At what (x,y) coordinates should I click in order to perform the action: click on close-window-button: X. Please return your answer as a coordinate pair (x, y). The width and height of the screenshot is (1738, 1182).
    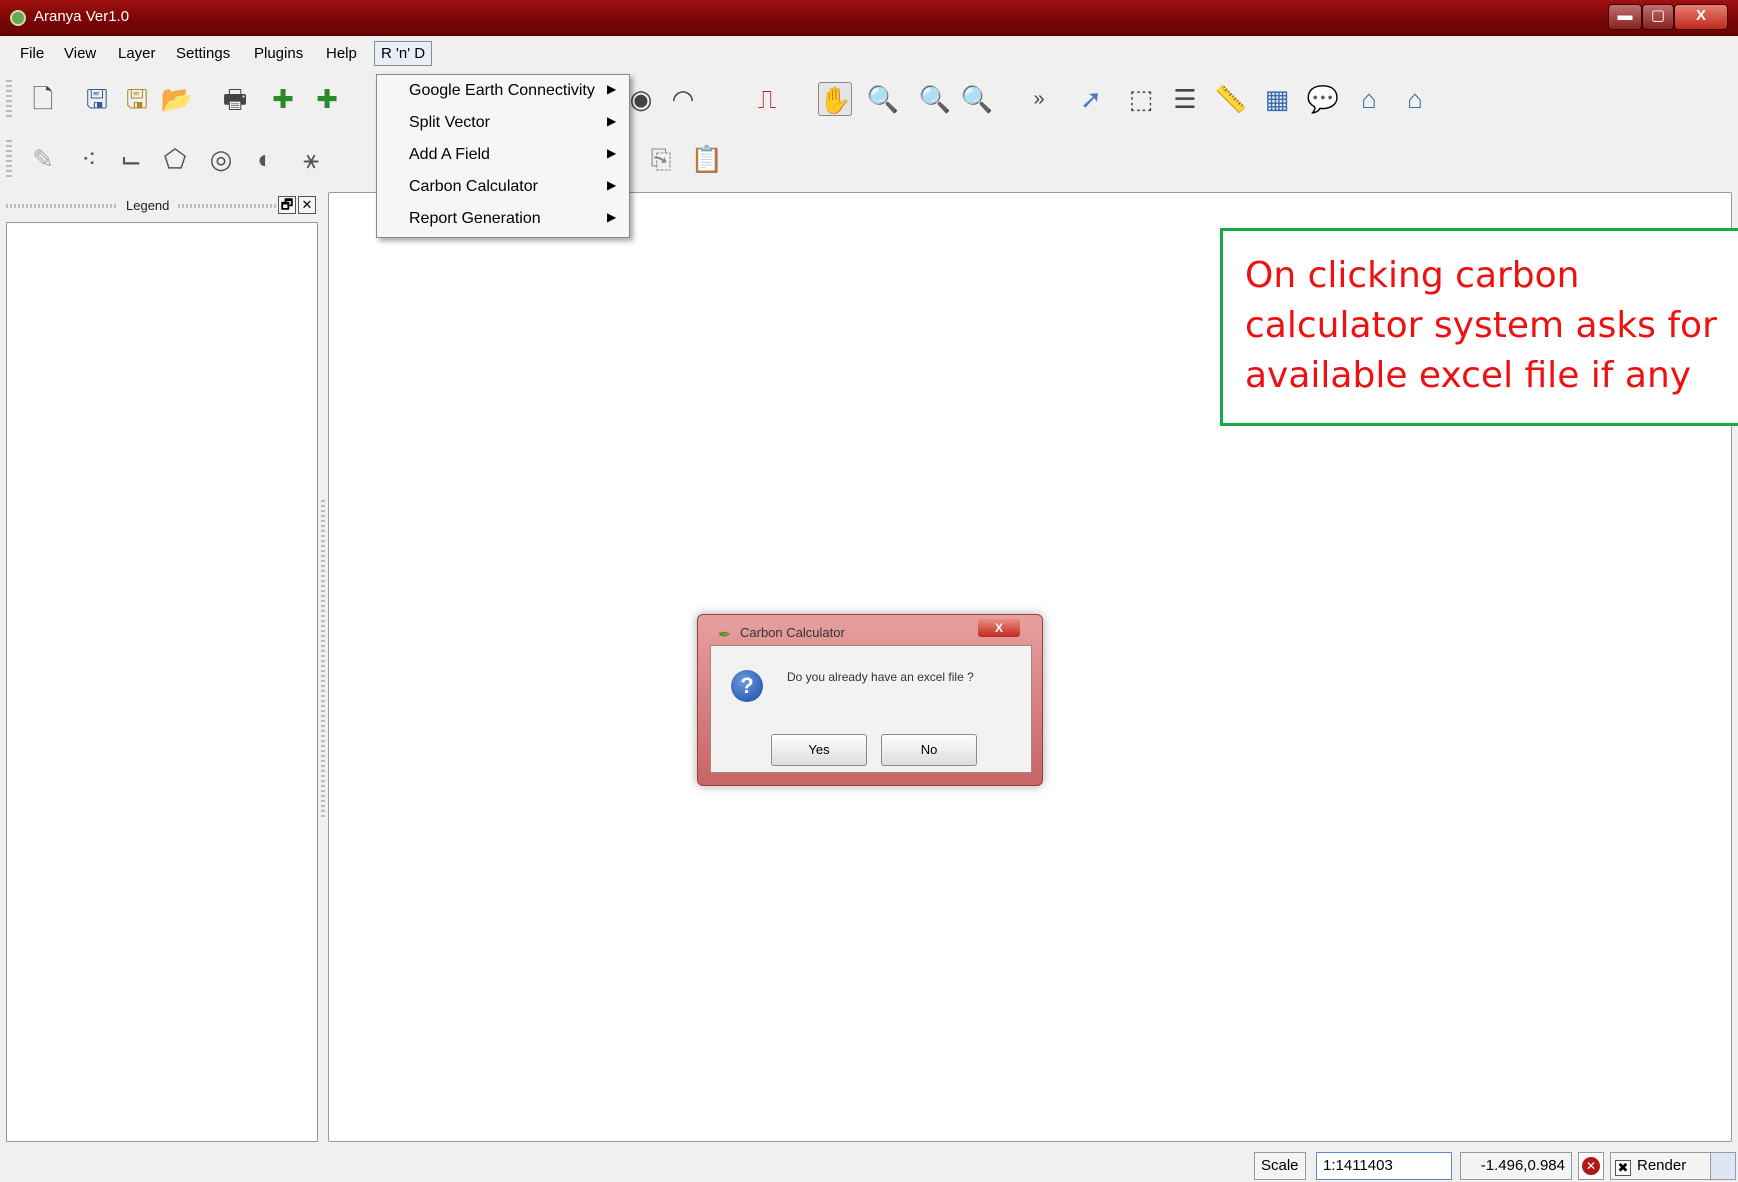
    Looking at the image, I should click on (1701, 17).